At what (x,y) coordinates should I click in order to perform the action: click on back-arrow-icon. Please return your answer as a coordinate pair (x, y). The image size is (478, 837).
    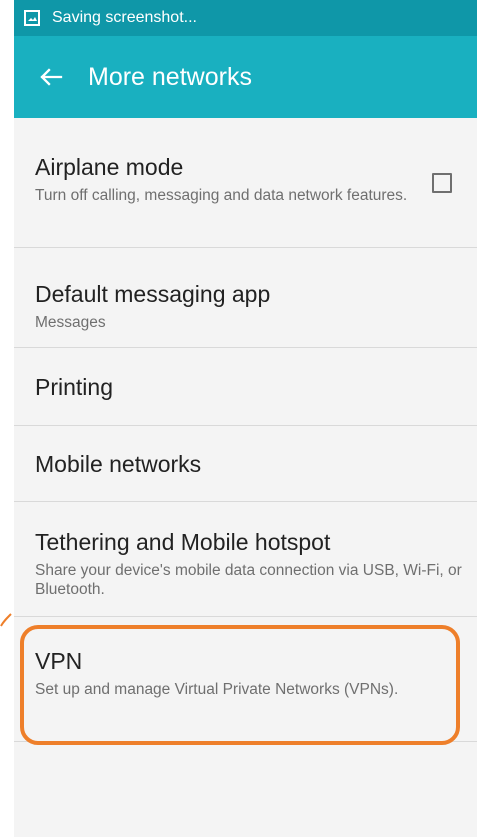
    Looking at the image, I should click on (51, 77).